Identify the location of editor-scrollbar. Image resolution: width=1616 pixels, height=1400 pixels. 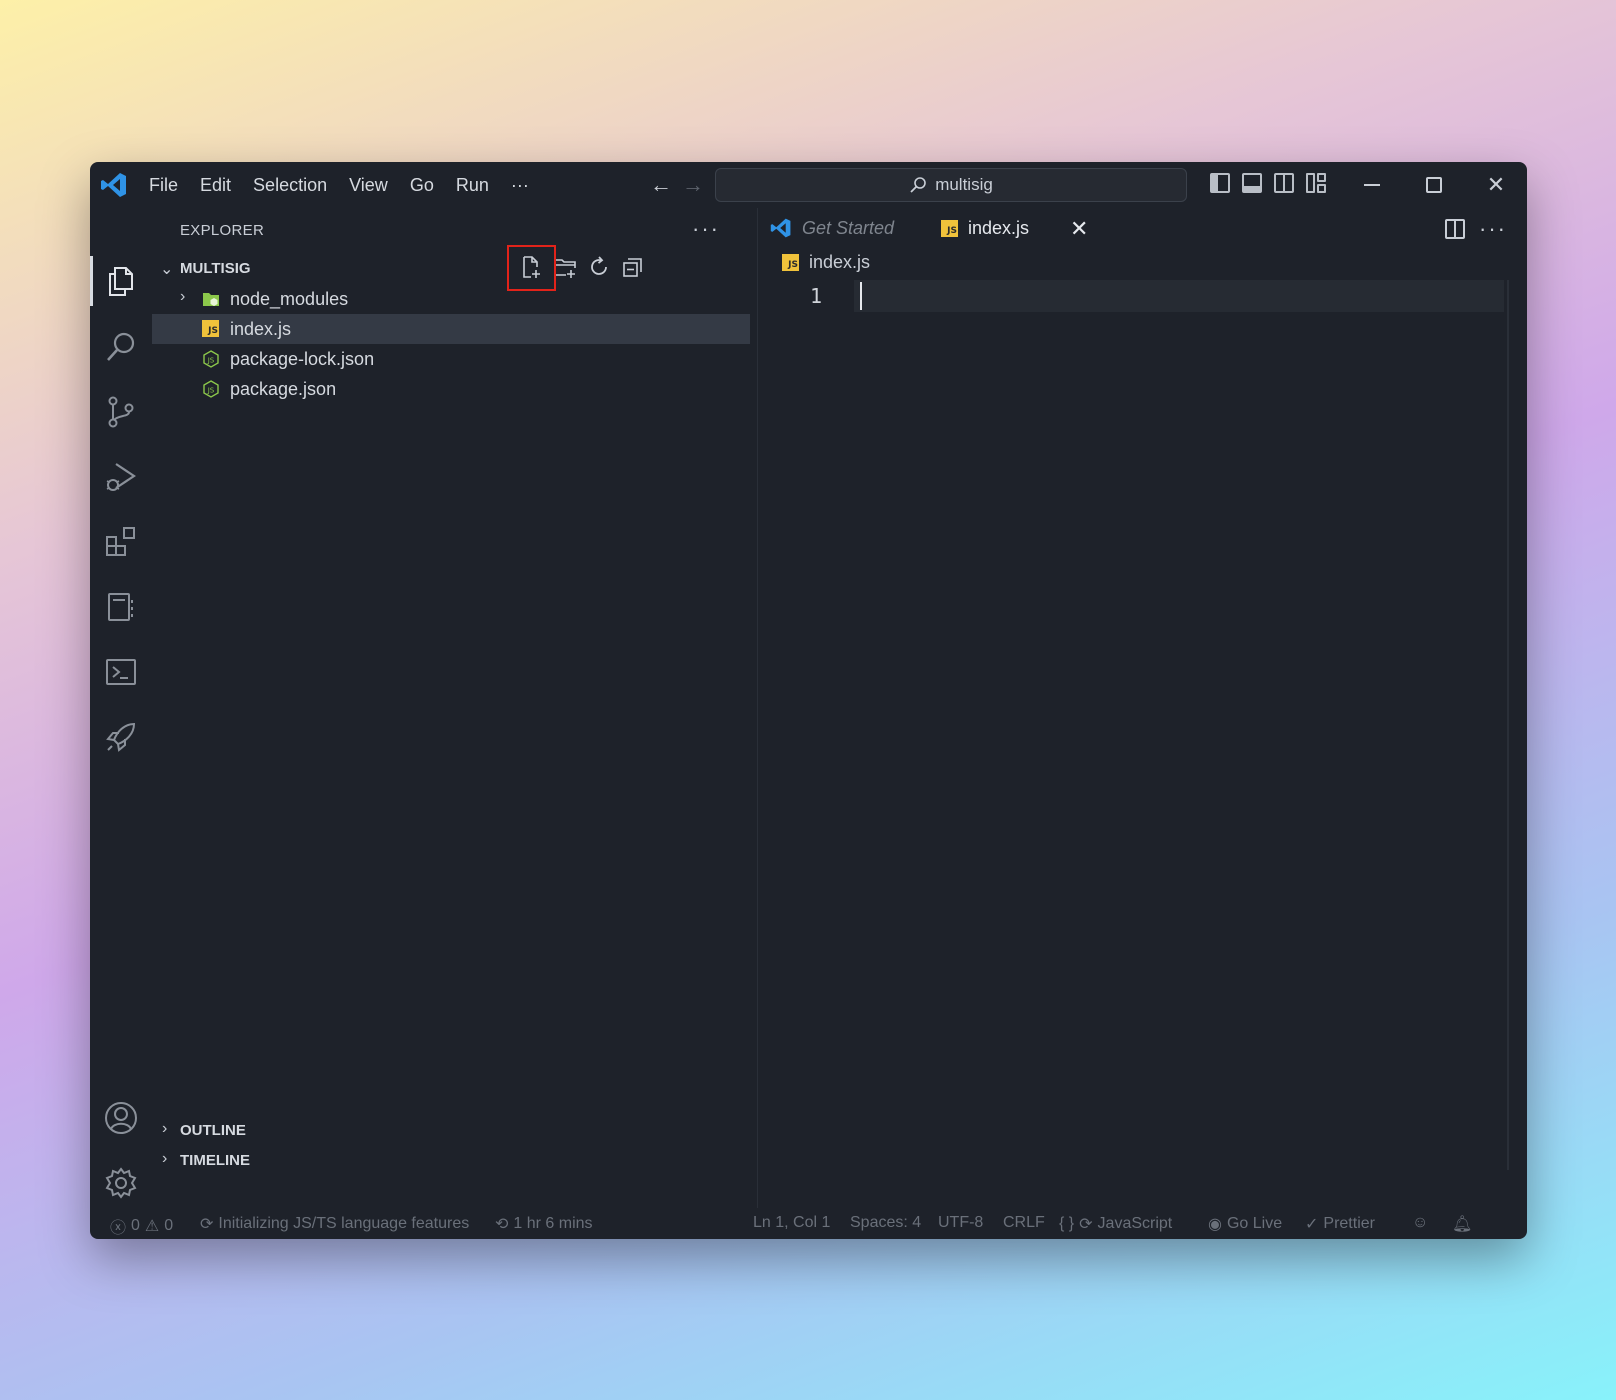
(1508, 725).